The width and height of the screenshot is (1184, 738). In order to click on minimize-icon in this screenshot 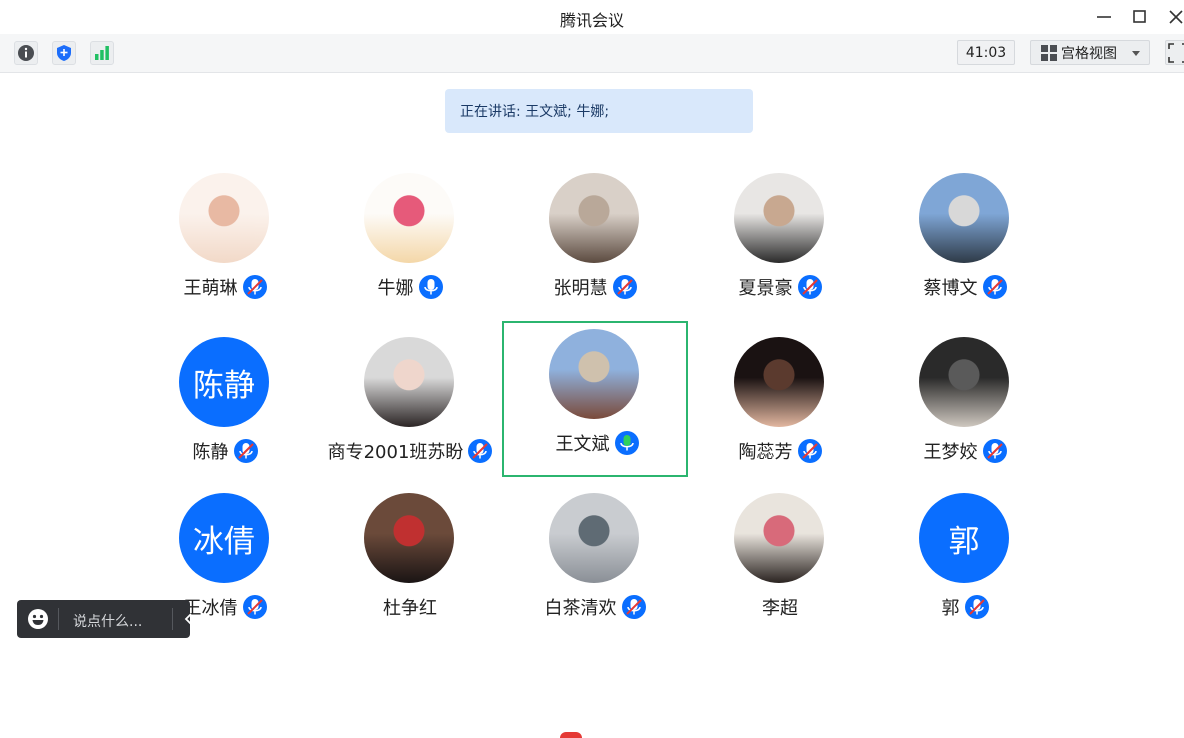, I will do `click(1104, 17)`.